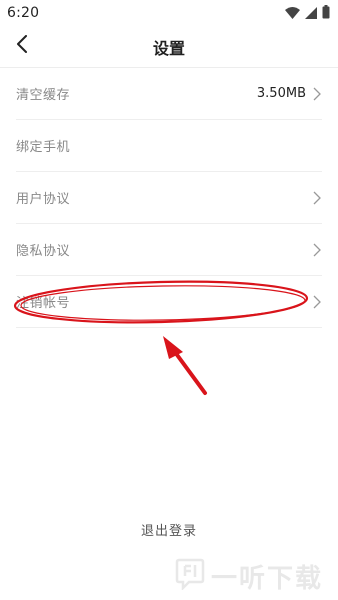  I want to click on watermark: 一听下载, so click(255, 576).